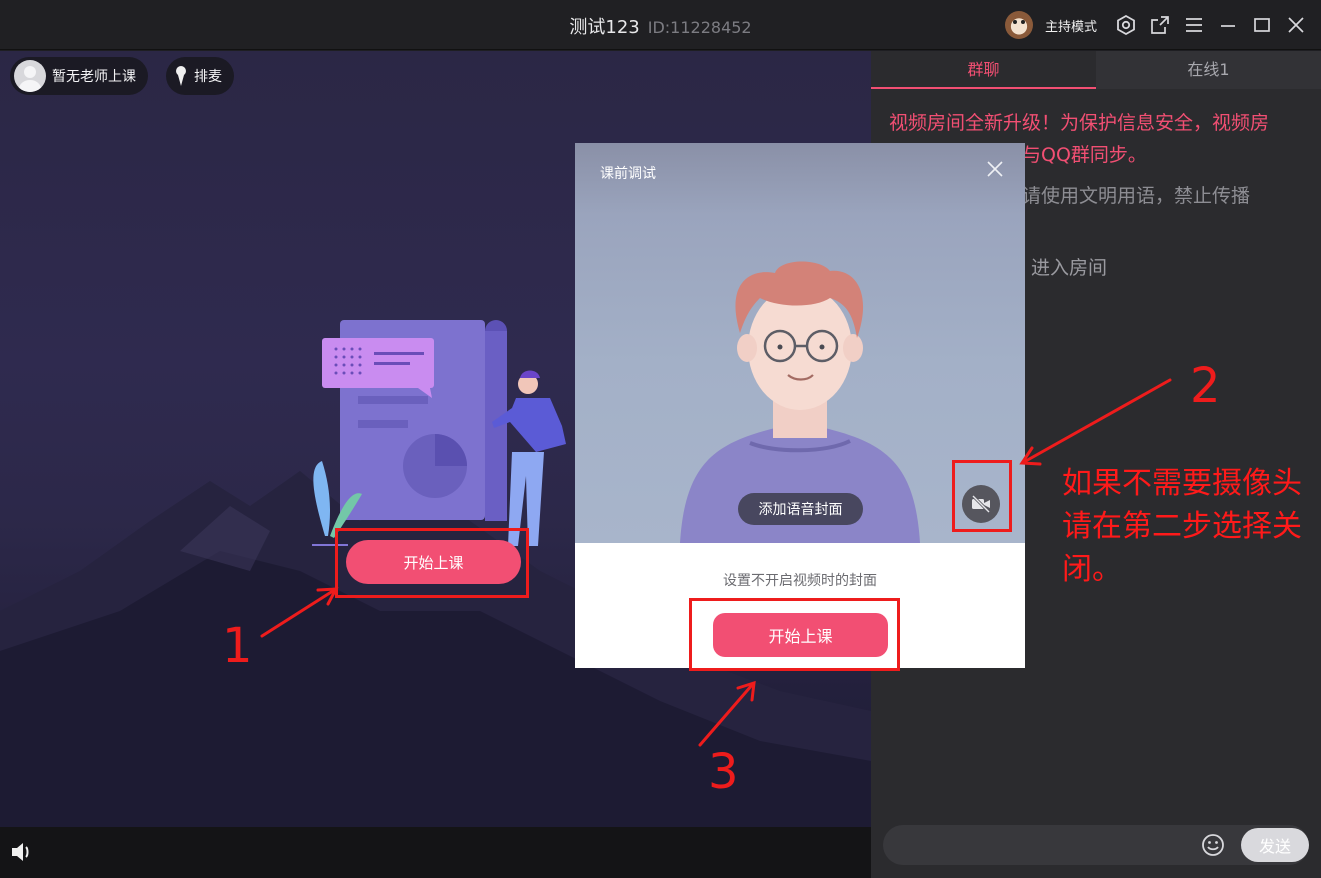 This screenshot has width=1321, height=878. I want to click on annotation-note: 如果不需要摄像头请在第二步选择关闭。, so click(1182, 526).